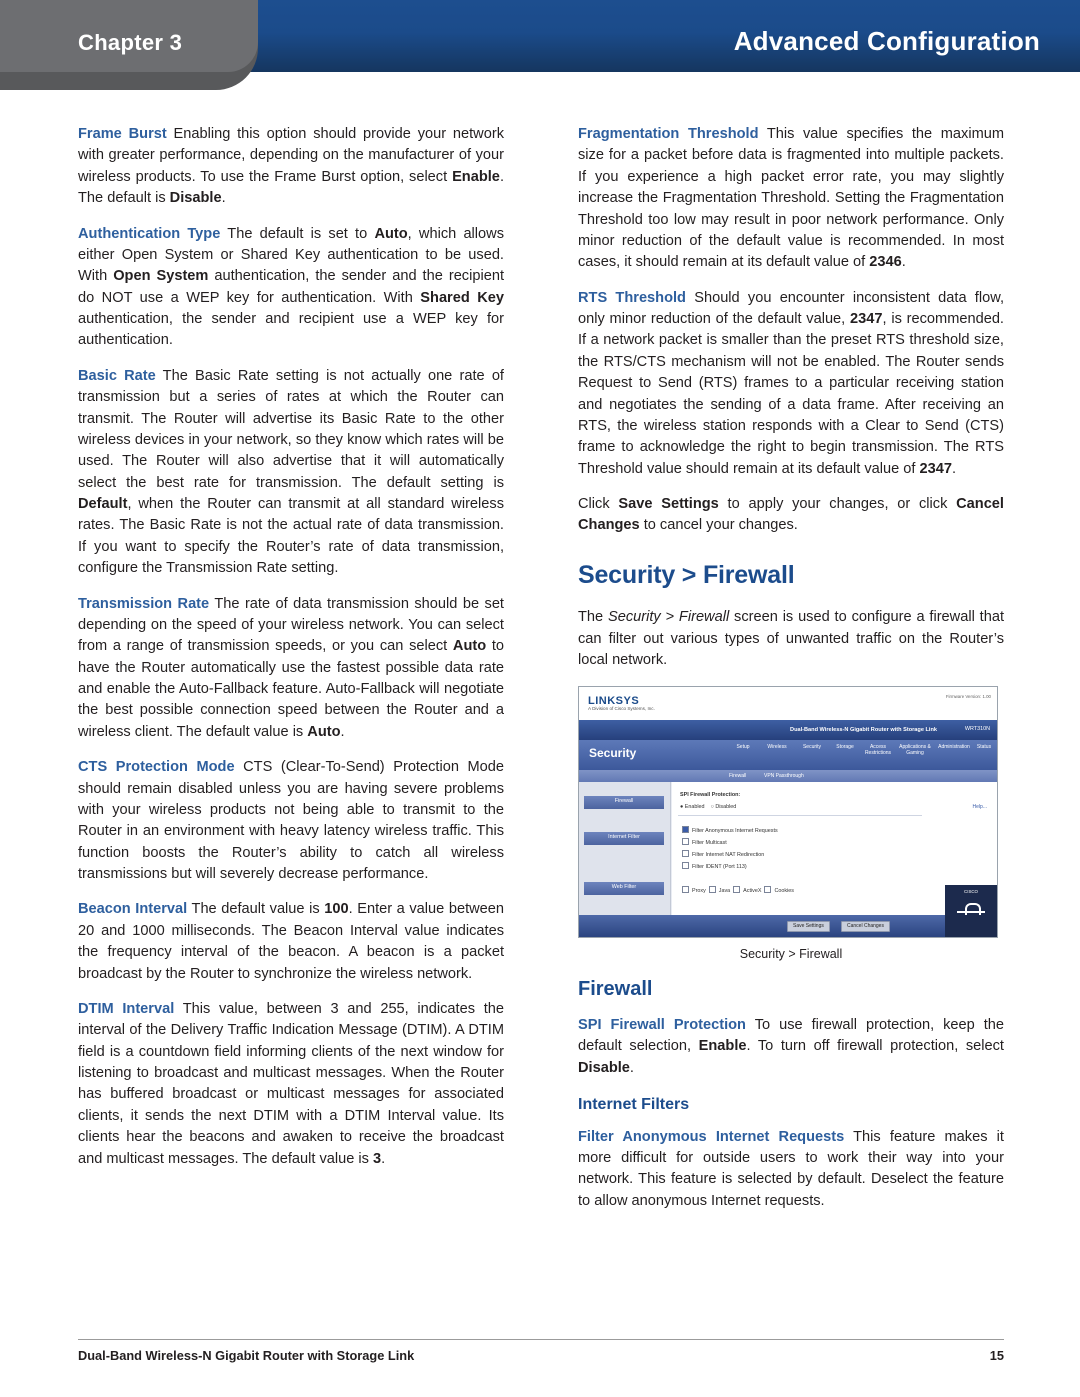  Describe the element at coordinates (878, 750) in the screenshot. I see `nav-item-access-restrictions: Access Restrictions` at that location.